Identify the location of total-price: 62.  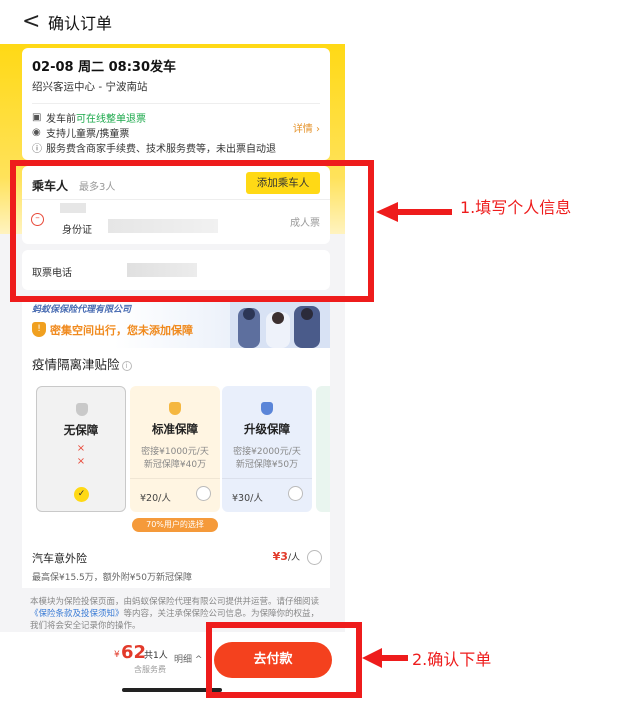
(134, 652).